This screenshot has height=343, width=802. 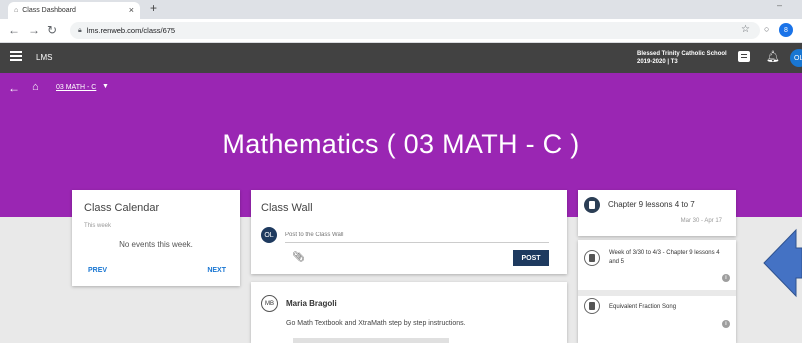 What do you see at coordinates (105, 86) in the screenshot?
I see `caret-down-icon: ▼` at bounding box center [105, 86].